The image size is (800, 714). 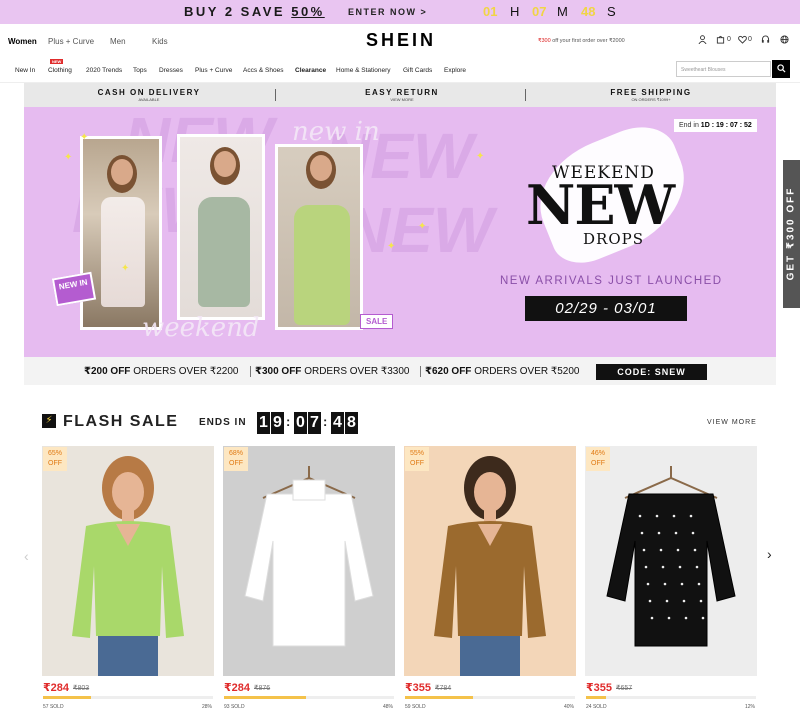 What do you see at coordinates (732, 422) in the screenshot?
I see `view-more-link: VIEW MORE` at bounding box center [732, 422].